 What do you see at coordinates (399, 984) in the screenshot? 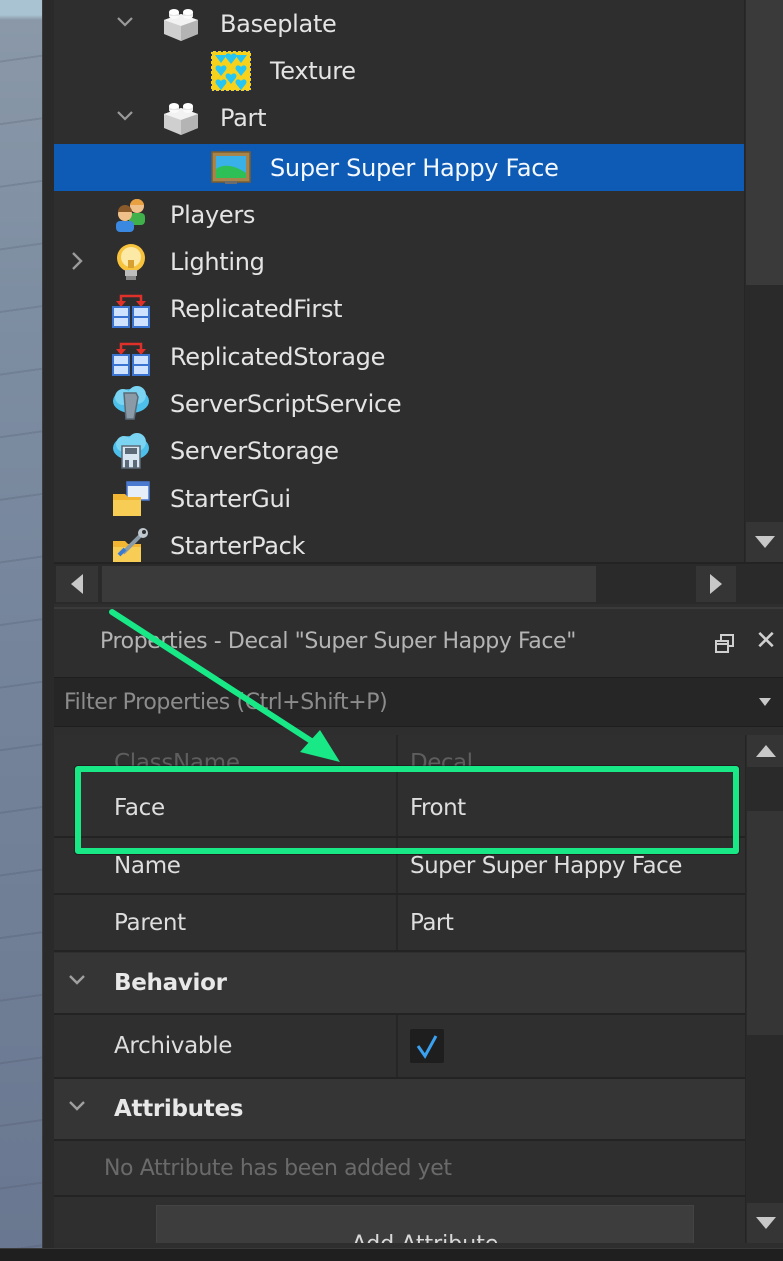
I see `section-header-behavior: Behavior` at bounding box center [399, 984].